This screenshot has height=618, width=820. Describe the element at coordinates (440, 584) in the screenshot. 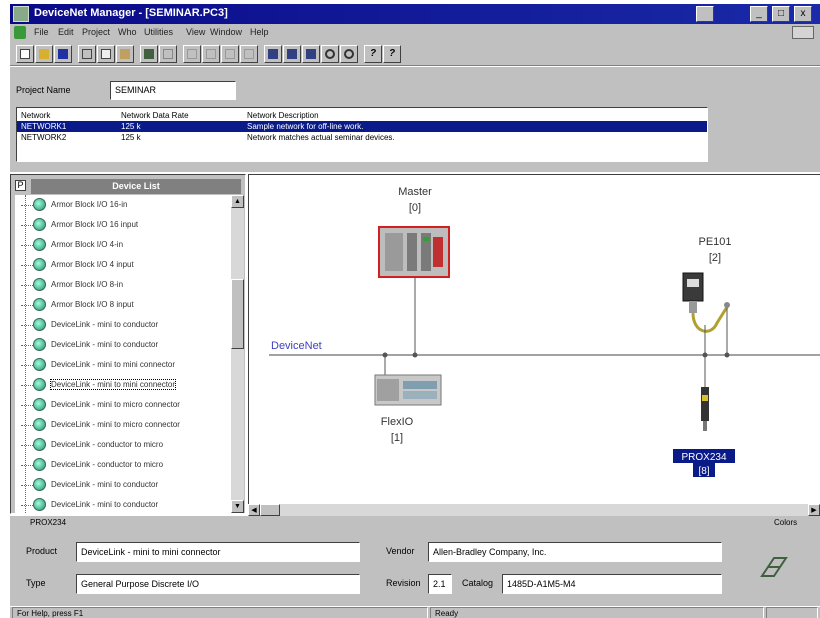

I see `revision-field: 2.1` at that location.